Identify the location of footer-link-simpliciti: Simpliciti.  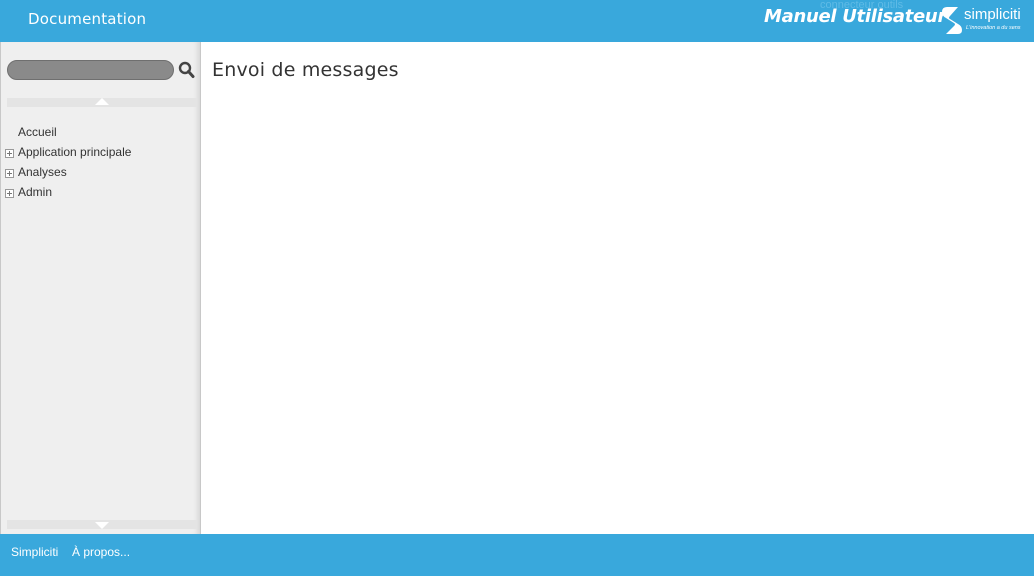
(34, 552).